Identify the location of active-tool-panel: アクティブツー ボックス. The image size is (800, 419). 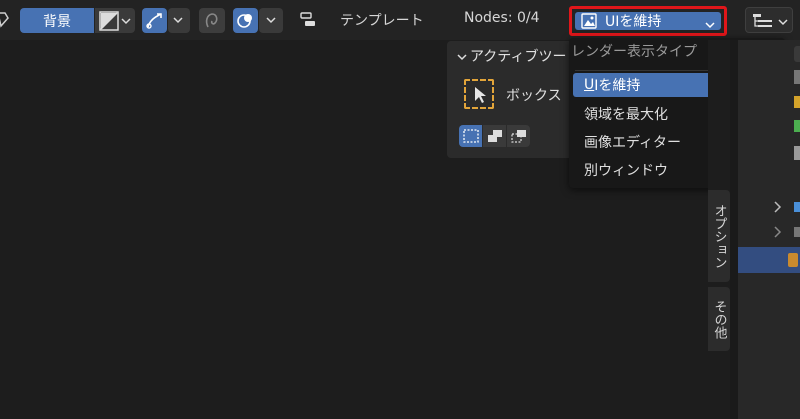
(510, 99).